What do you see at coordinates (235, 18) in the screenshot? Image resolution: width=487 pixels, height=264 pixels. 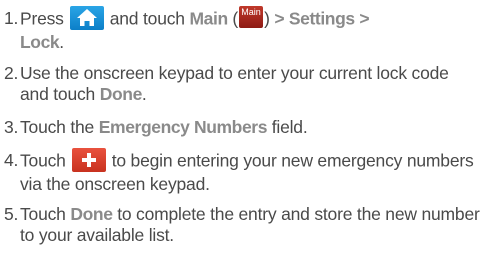 I see `paren-open: (` at bounding box center [235, 18].